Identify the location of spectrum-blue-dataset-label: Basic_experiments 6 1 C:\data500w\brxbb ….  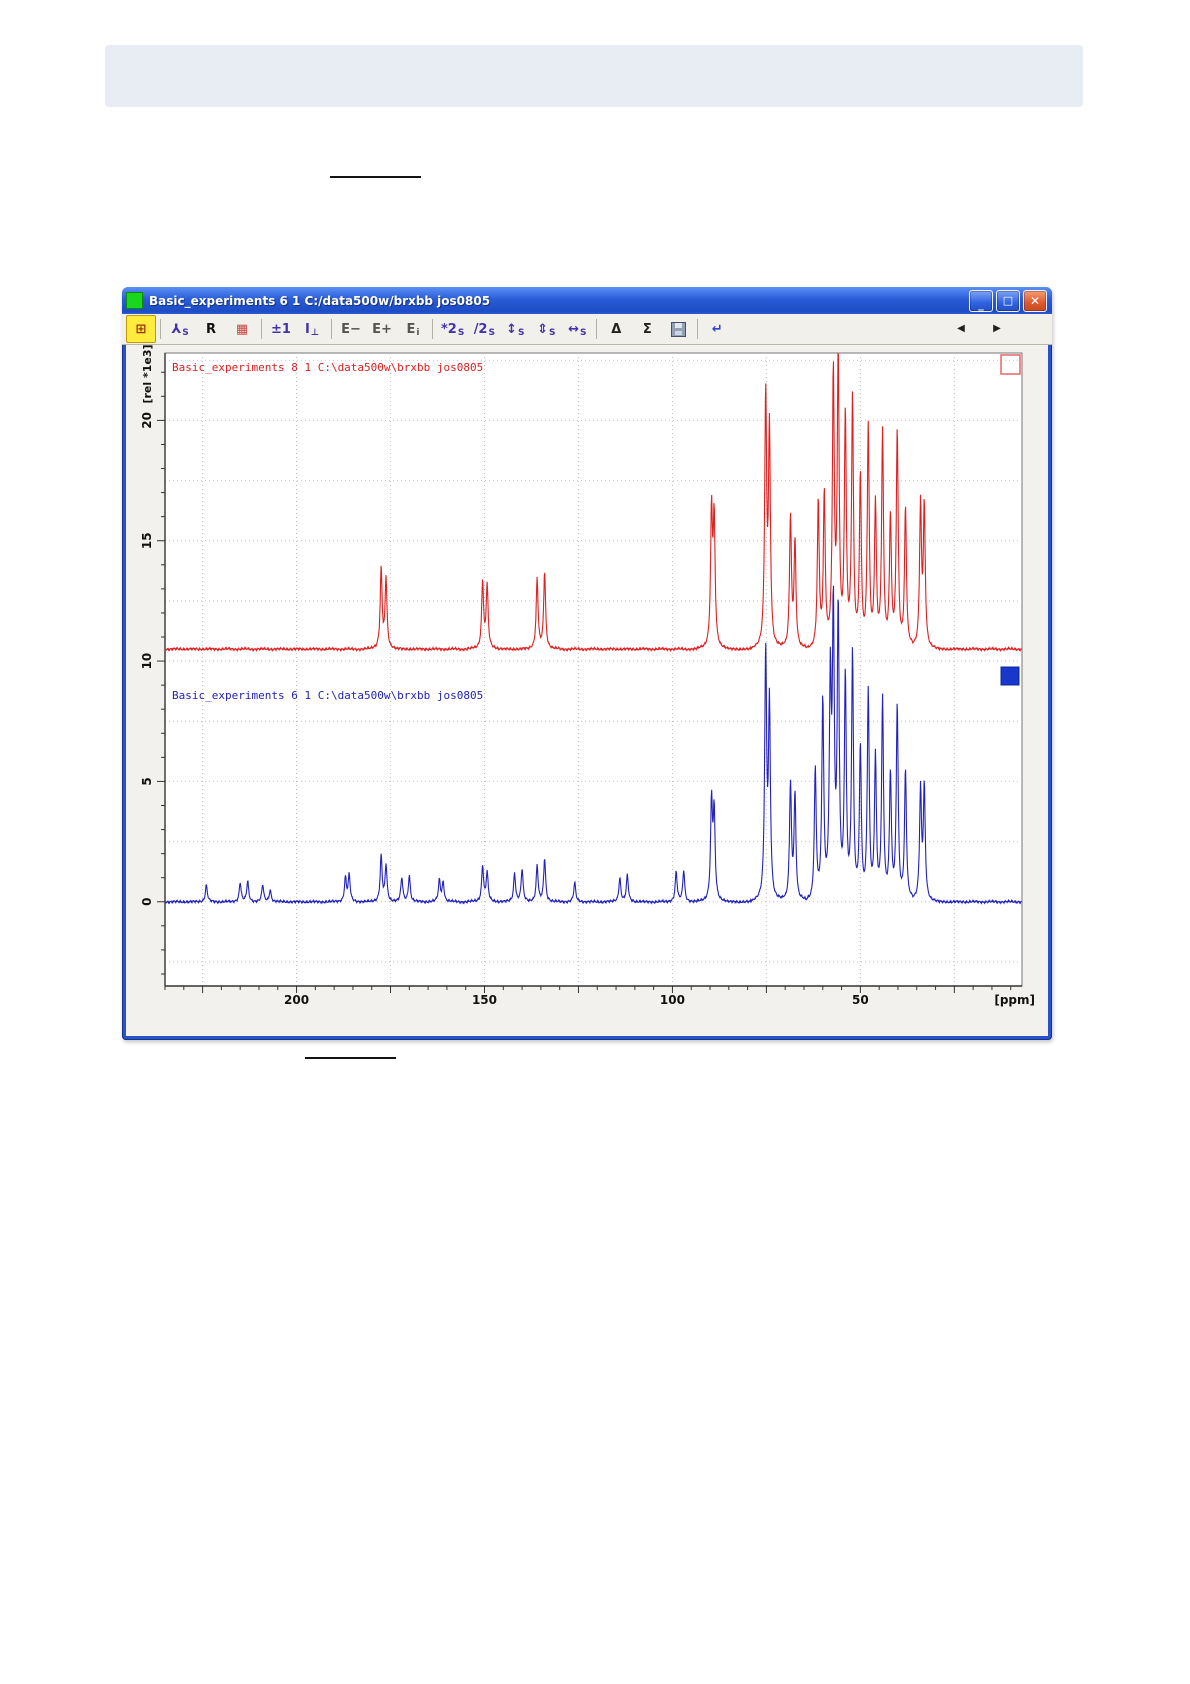
(327, 695).